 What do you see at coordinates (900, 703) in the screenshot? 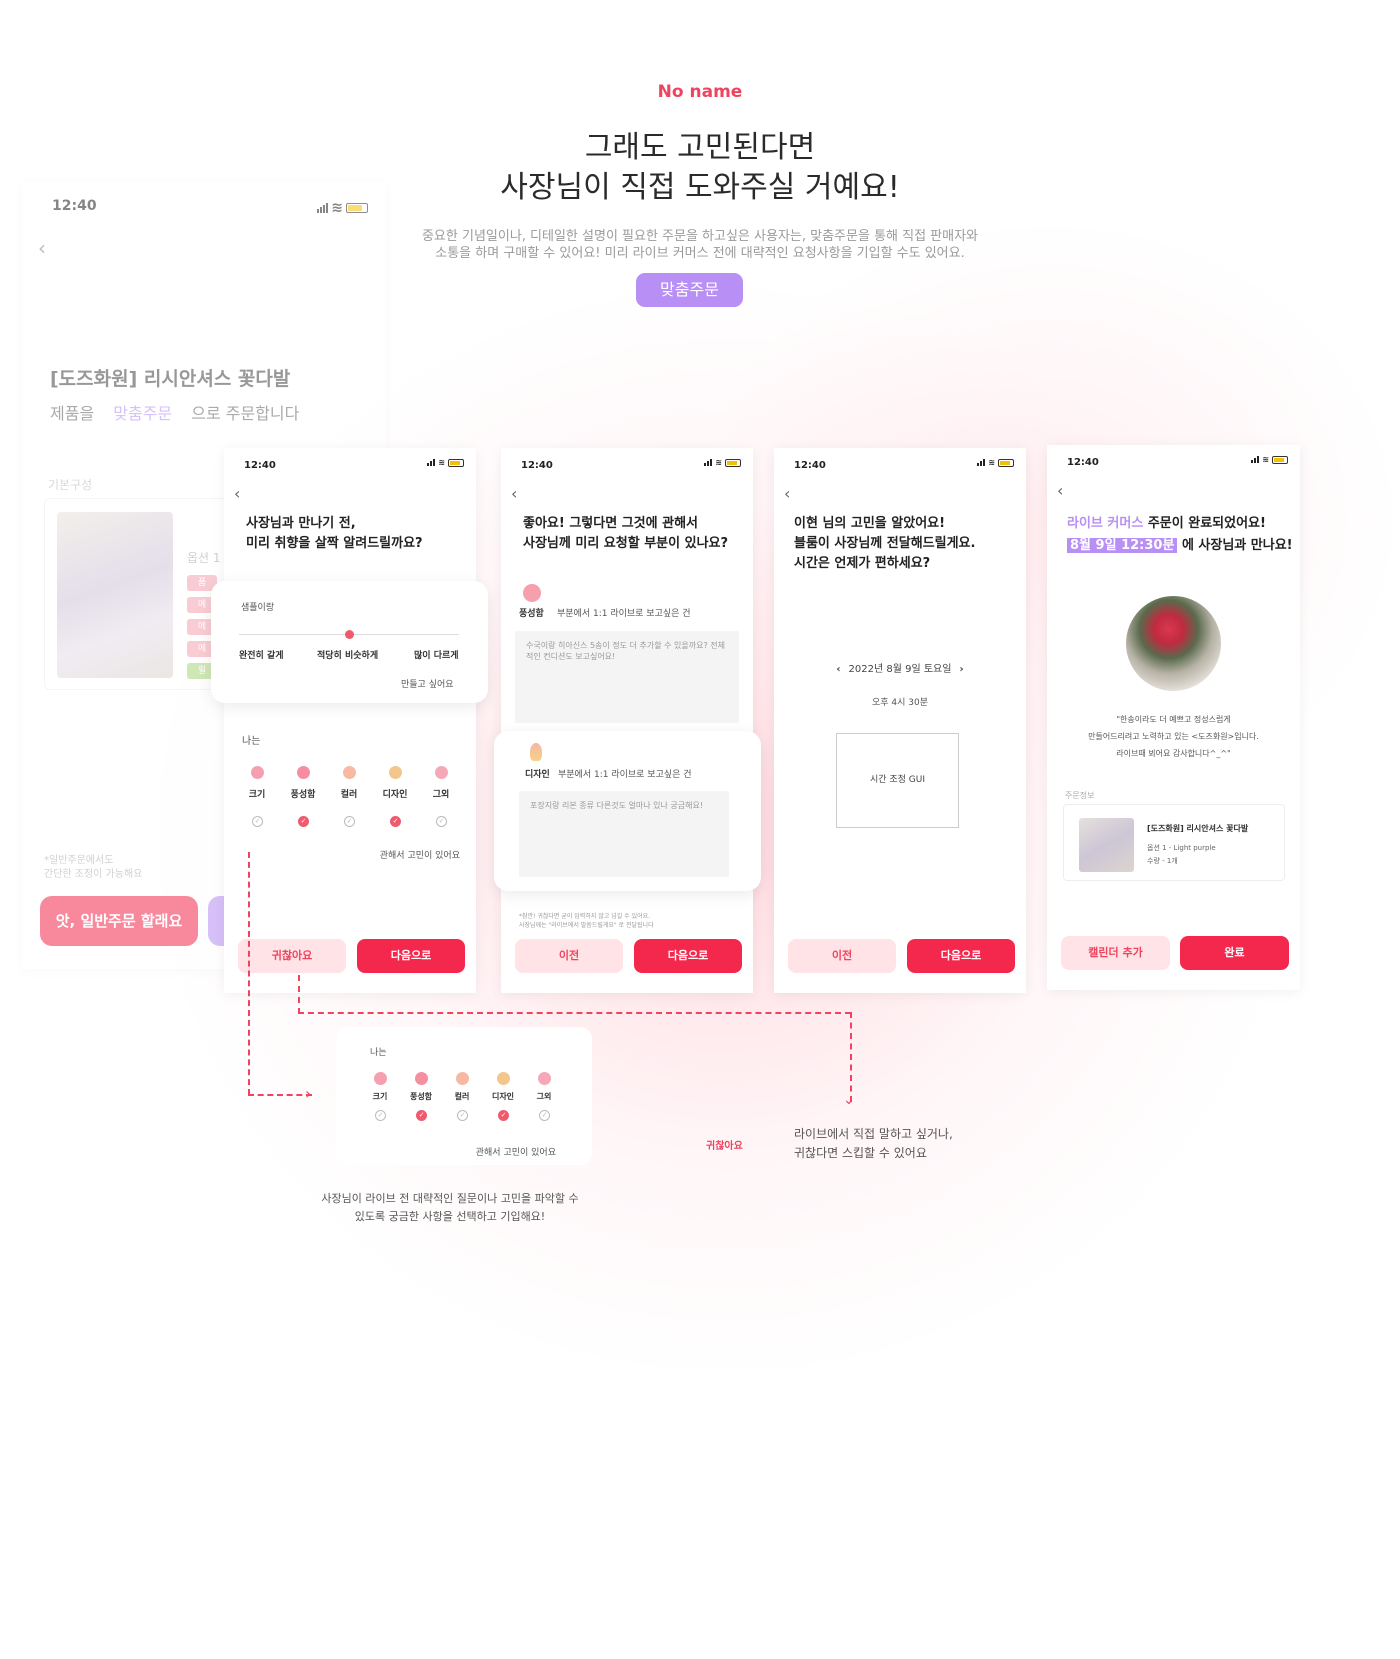
I see `time-label: 오후 4시 30분` at bounding box center [900, 703].